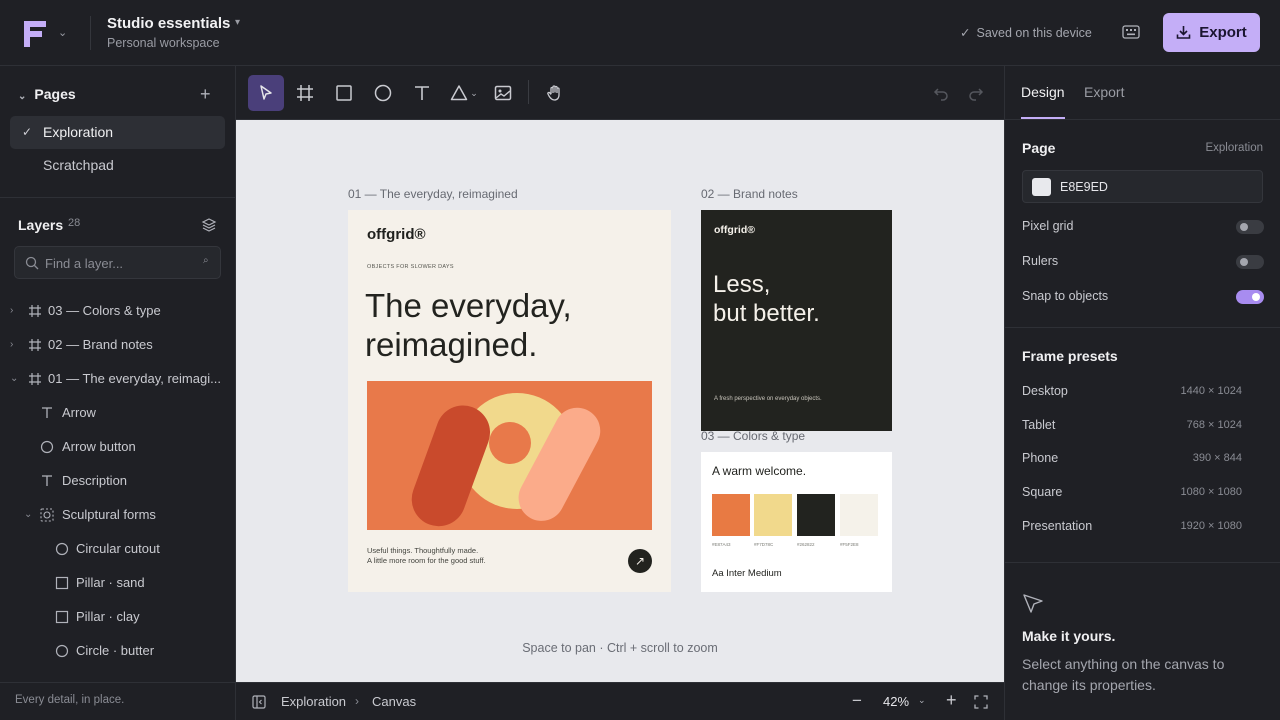 The image size is (1280, 720). Describe the element at coordinates (1250, 297) in the screenshot. I see `snap-to-objects-toggle` at that location.